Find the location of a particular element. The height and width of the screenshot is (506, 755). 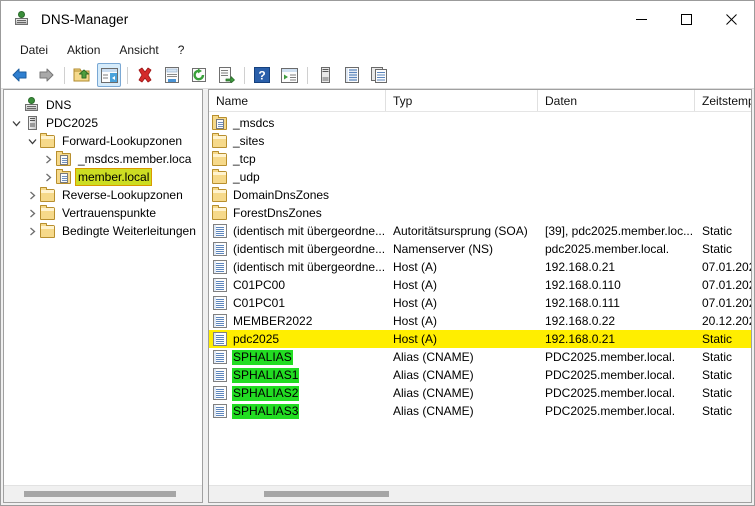

tree-node-label: Bedingte Weiterleitungen is located at coordinates (129, 231).